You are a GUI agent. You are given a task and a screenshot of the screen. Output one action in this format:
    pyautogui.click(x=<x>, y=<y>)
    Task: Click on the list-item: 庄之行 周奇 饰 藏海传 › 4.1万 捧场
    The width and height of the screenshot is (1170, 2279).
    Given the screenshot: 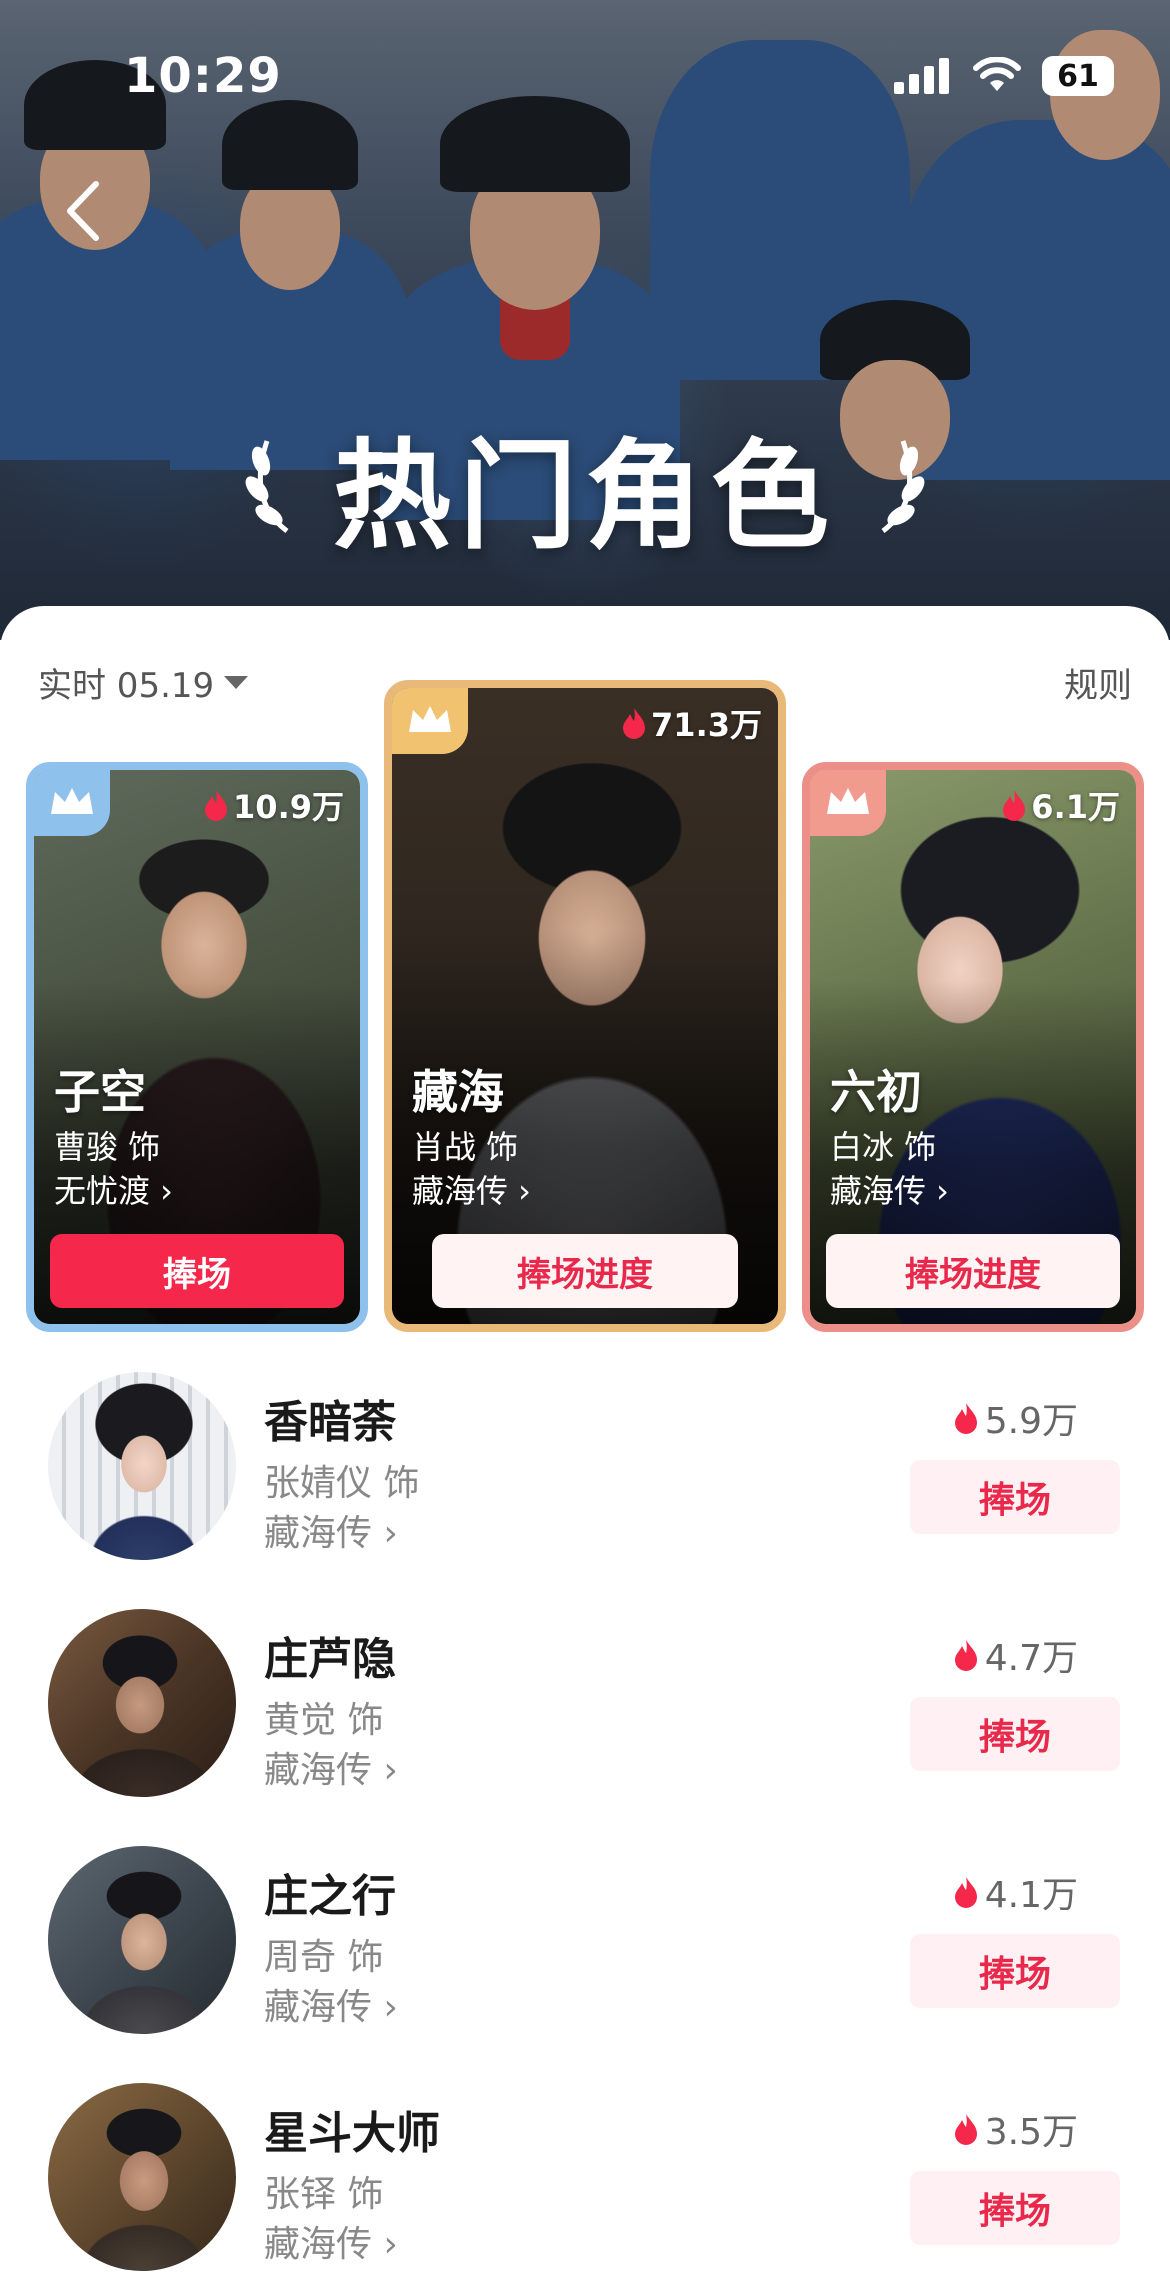 What is the action you would take?
    pyautogui.click(x=585, y=1946)
    